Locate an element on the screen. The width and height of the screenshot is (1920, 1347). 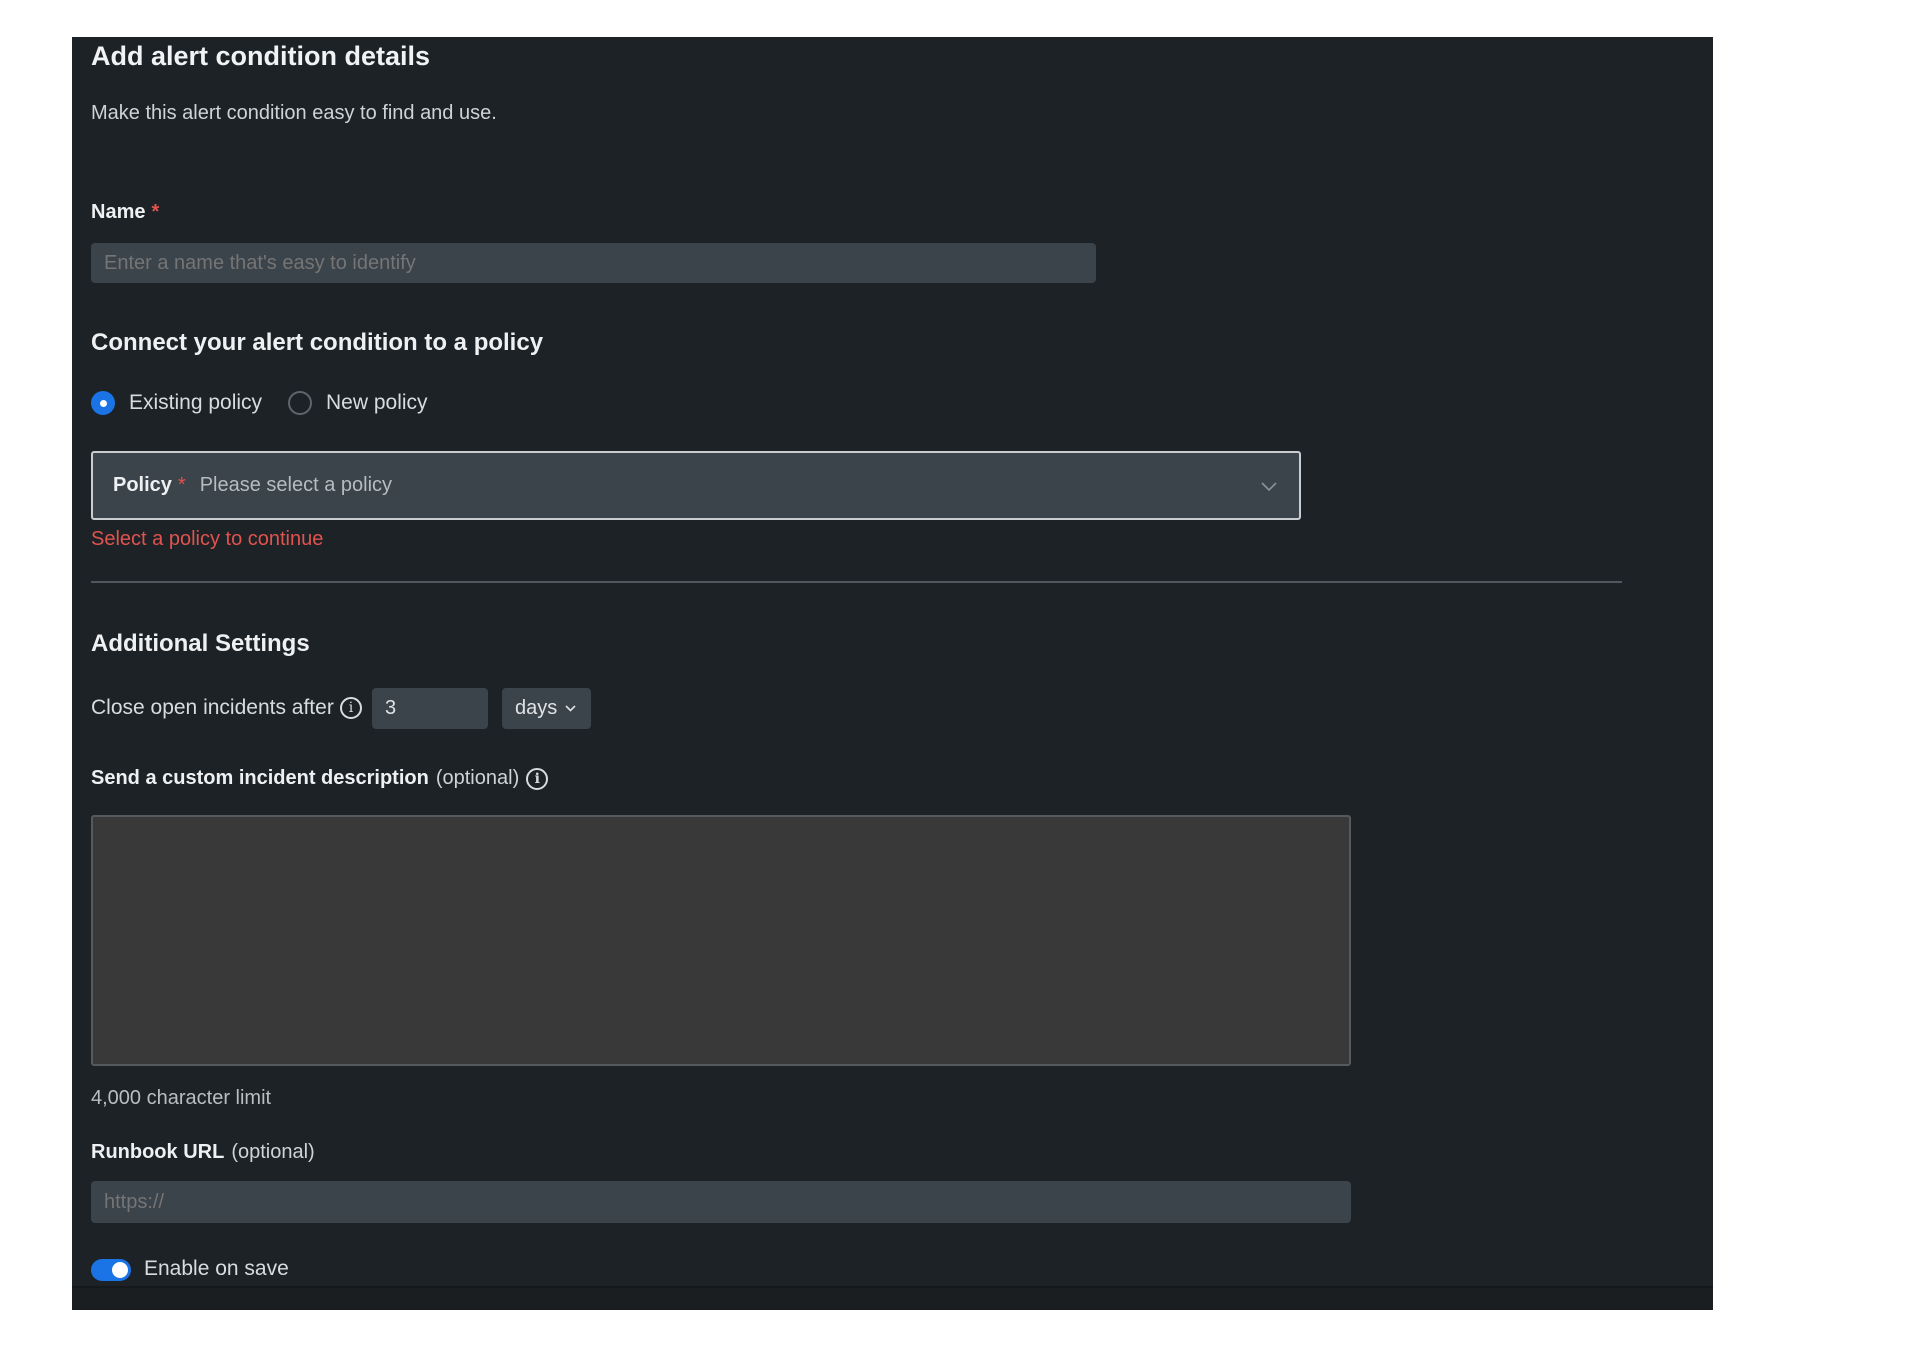
description-label-text: Send a custom incident description is located at coordinates (260, 778).